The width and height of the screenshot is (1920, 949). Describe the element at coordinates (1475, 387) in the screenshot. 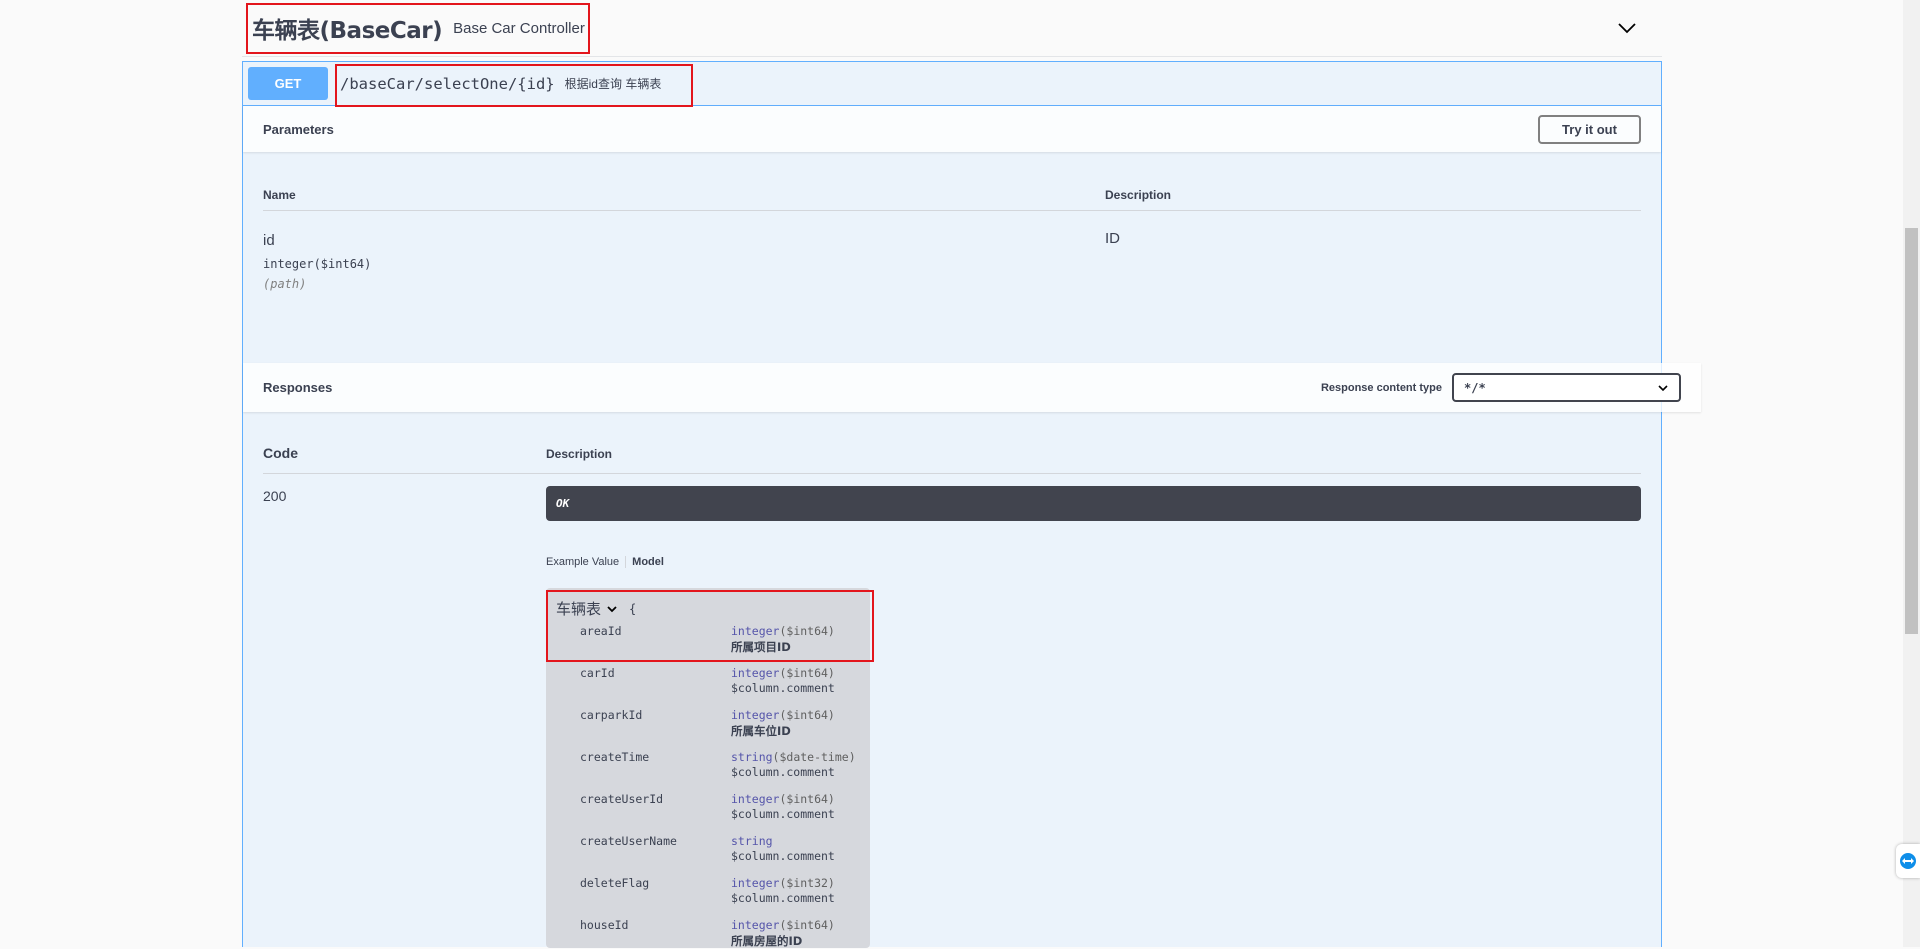

I see `response-content-type-value: */*` at that location.